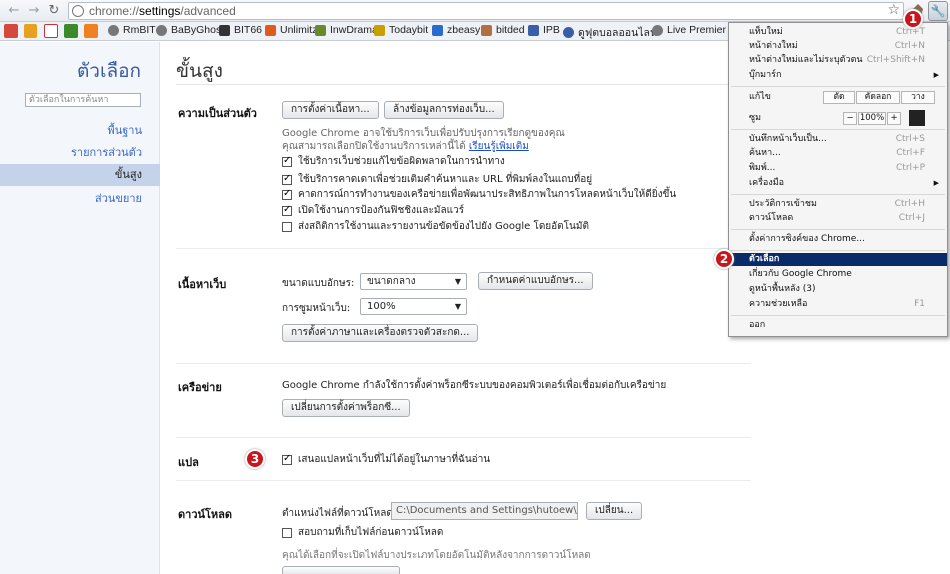 The width and height of the screenshot is (950, 574). I want to click on bookmark-item: RmBIT, so click(132, 30).